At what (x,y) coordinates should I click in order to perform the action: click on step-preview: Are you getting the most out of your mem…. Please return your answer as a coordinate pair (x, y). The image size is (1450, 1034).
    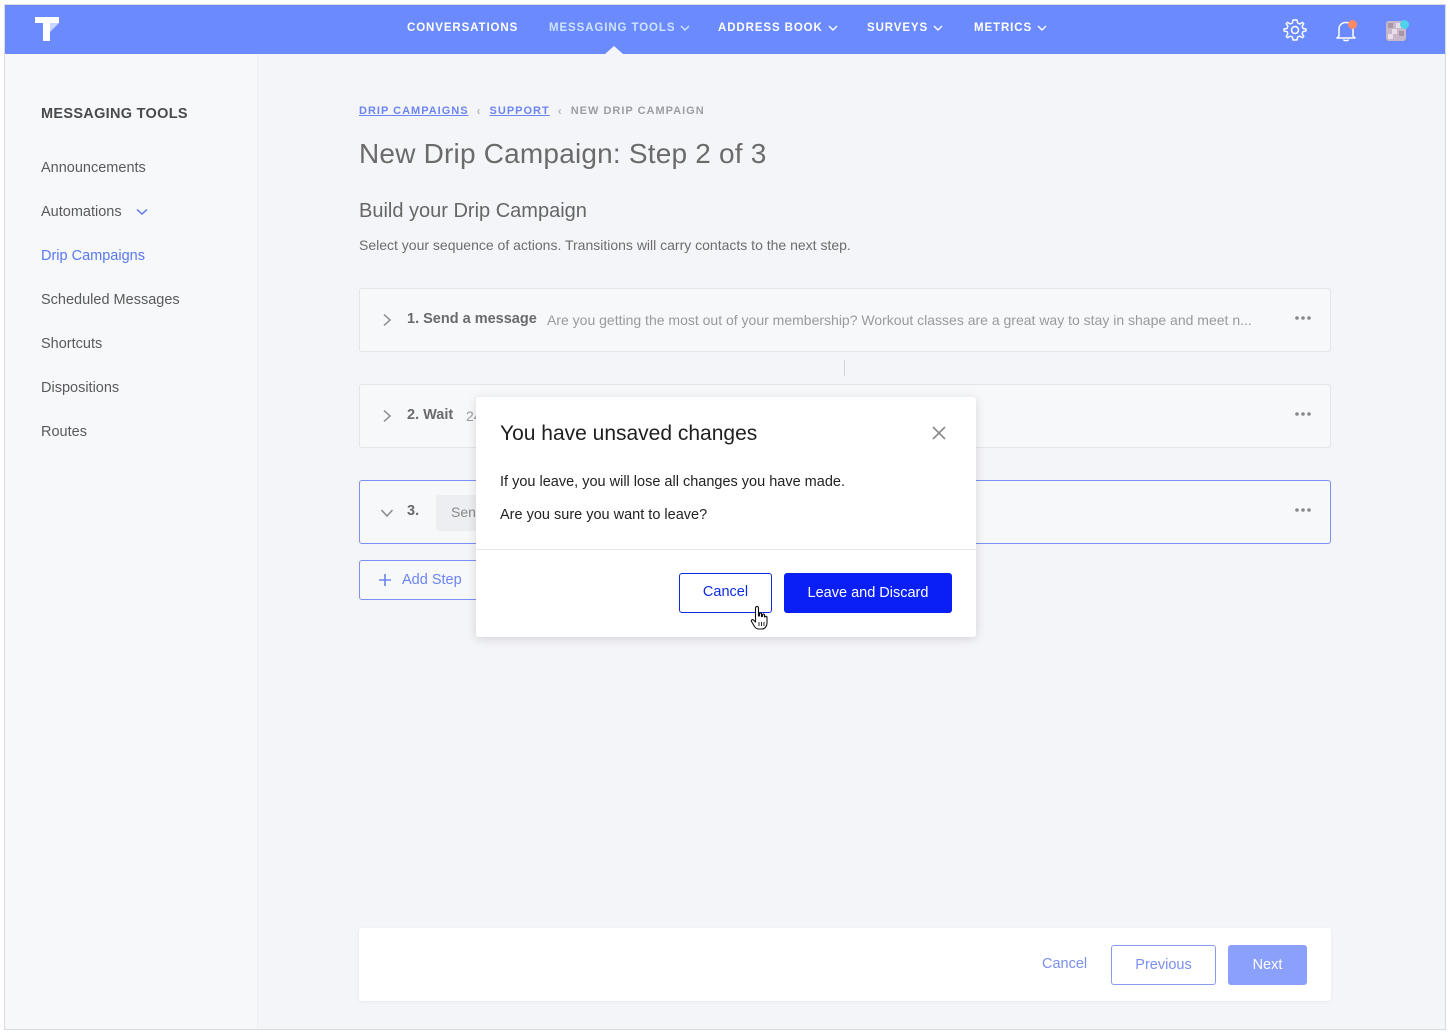
    Looking at the image, I should click on (899, 320).